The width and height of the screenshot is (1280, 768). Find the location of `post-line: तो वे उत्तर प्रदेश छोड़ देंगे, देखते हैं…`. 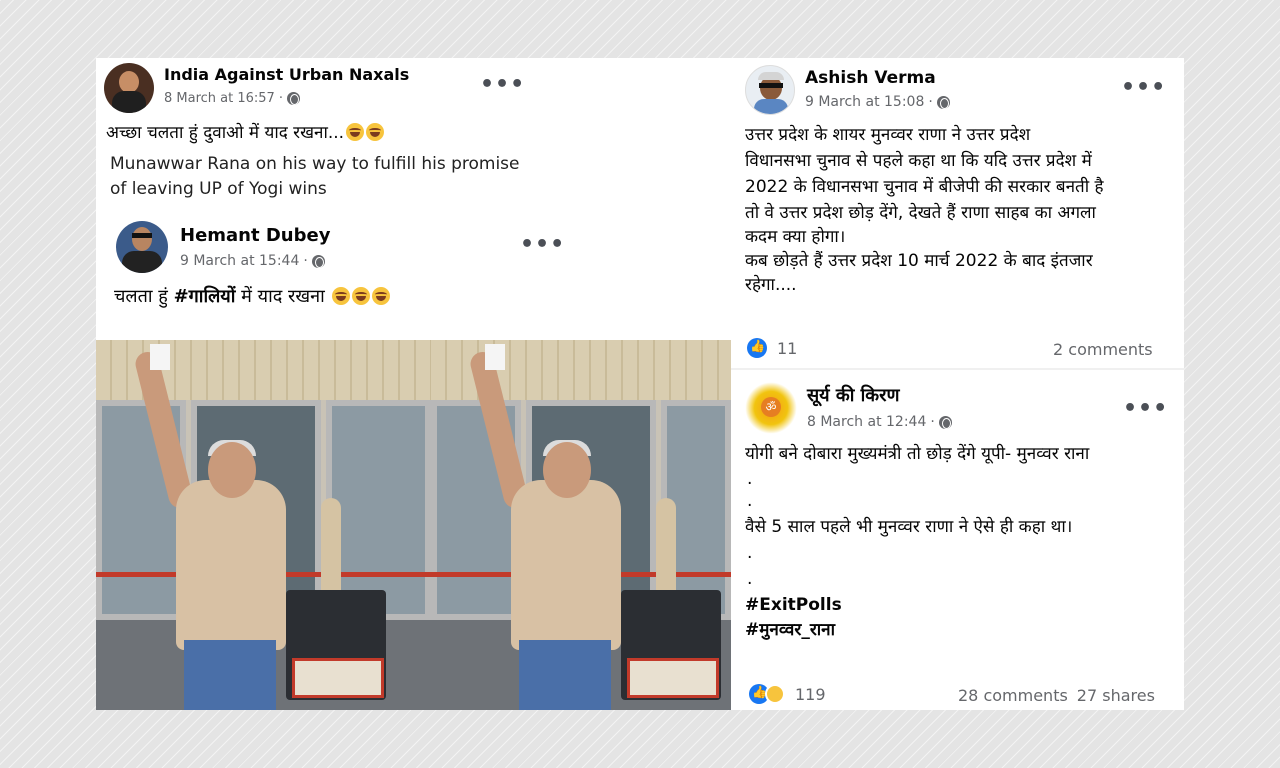

post-line: तो वे उत्तर प्रदेश छोड़ देंगे, देखते हैं… is located at coordinates (920, 213).